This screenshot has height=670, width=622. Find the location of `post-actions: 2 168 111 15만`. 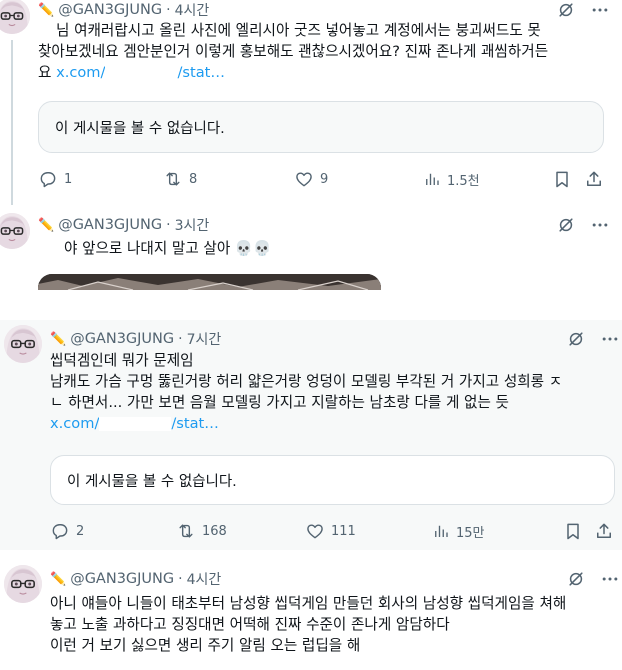

post-actions: 2 168 111 15만 is located at coordinates (311, 531).